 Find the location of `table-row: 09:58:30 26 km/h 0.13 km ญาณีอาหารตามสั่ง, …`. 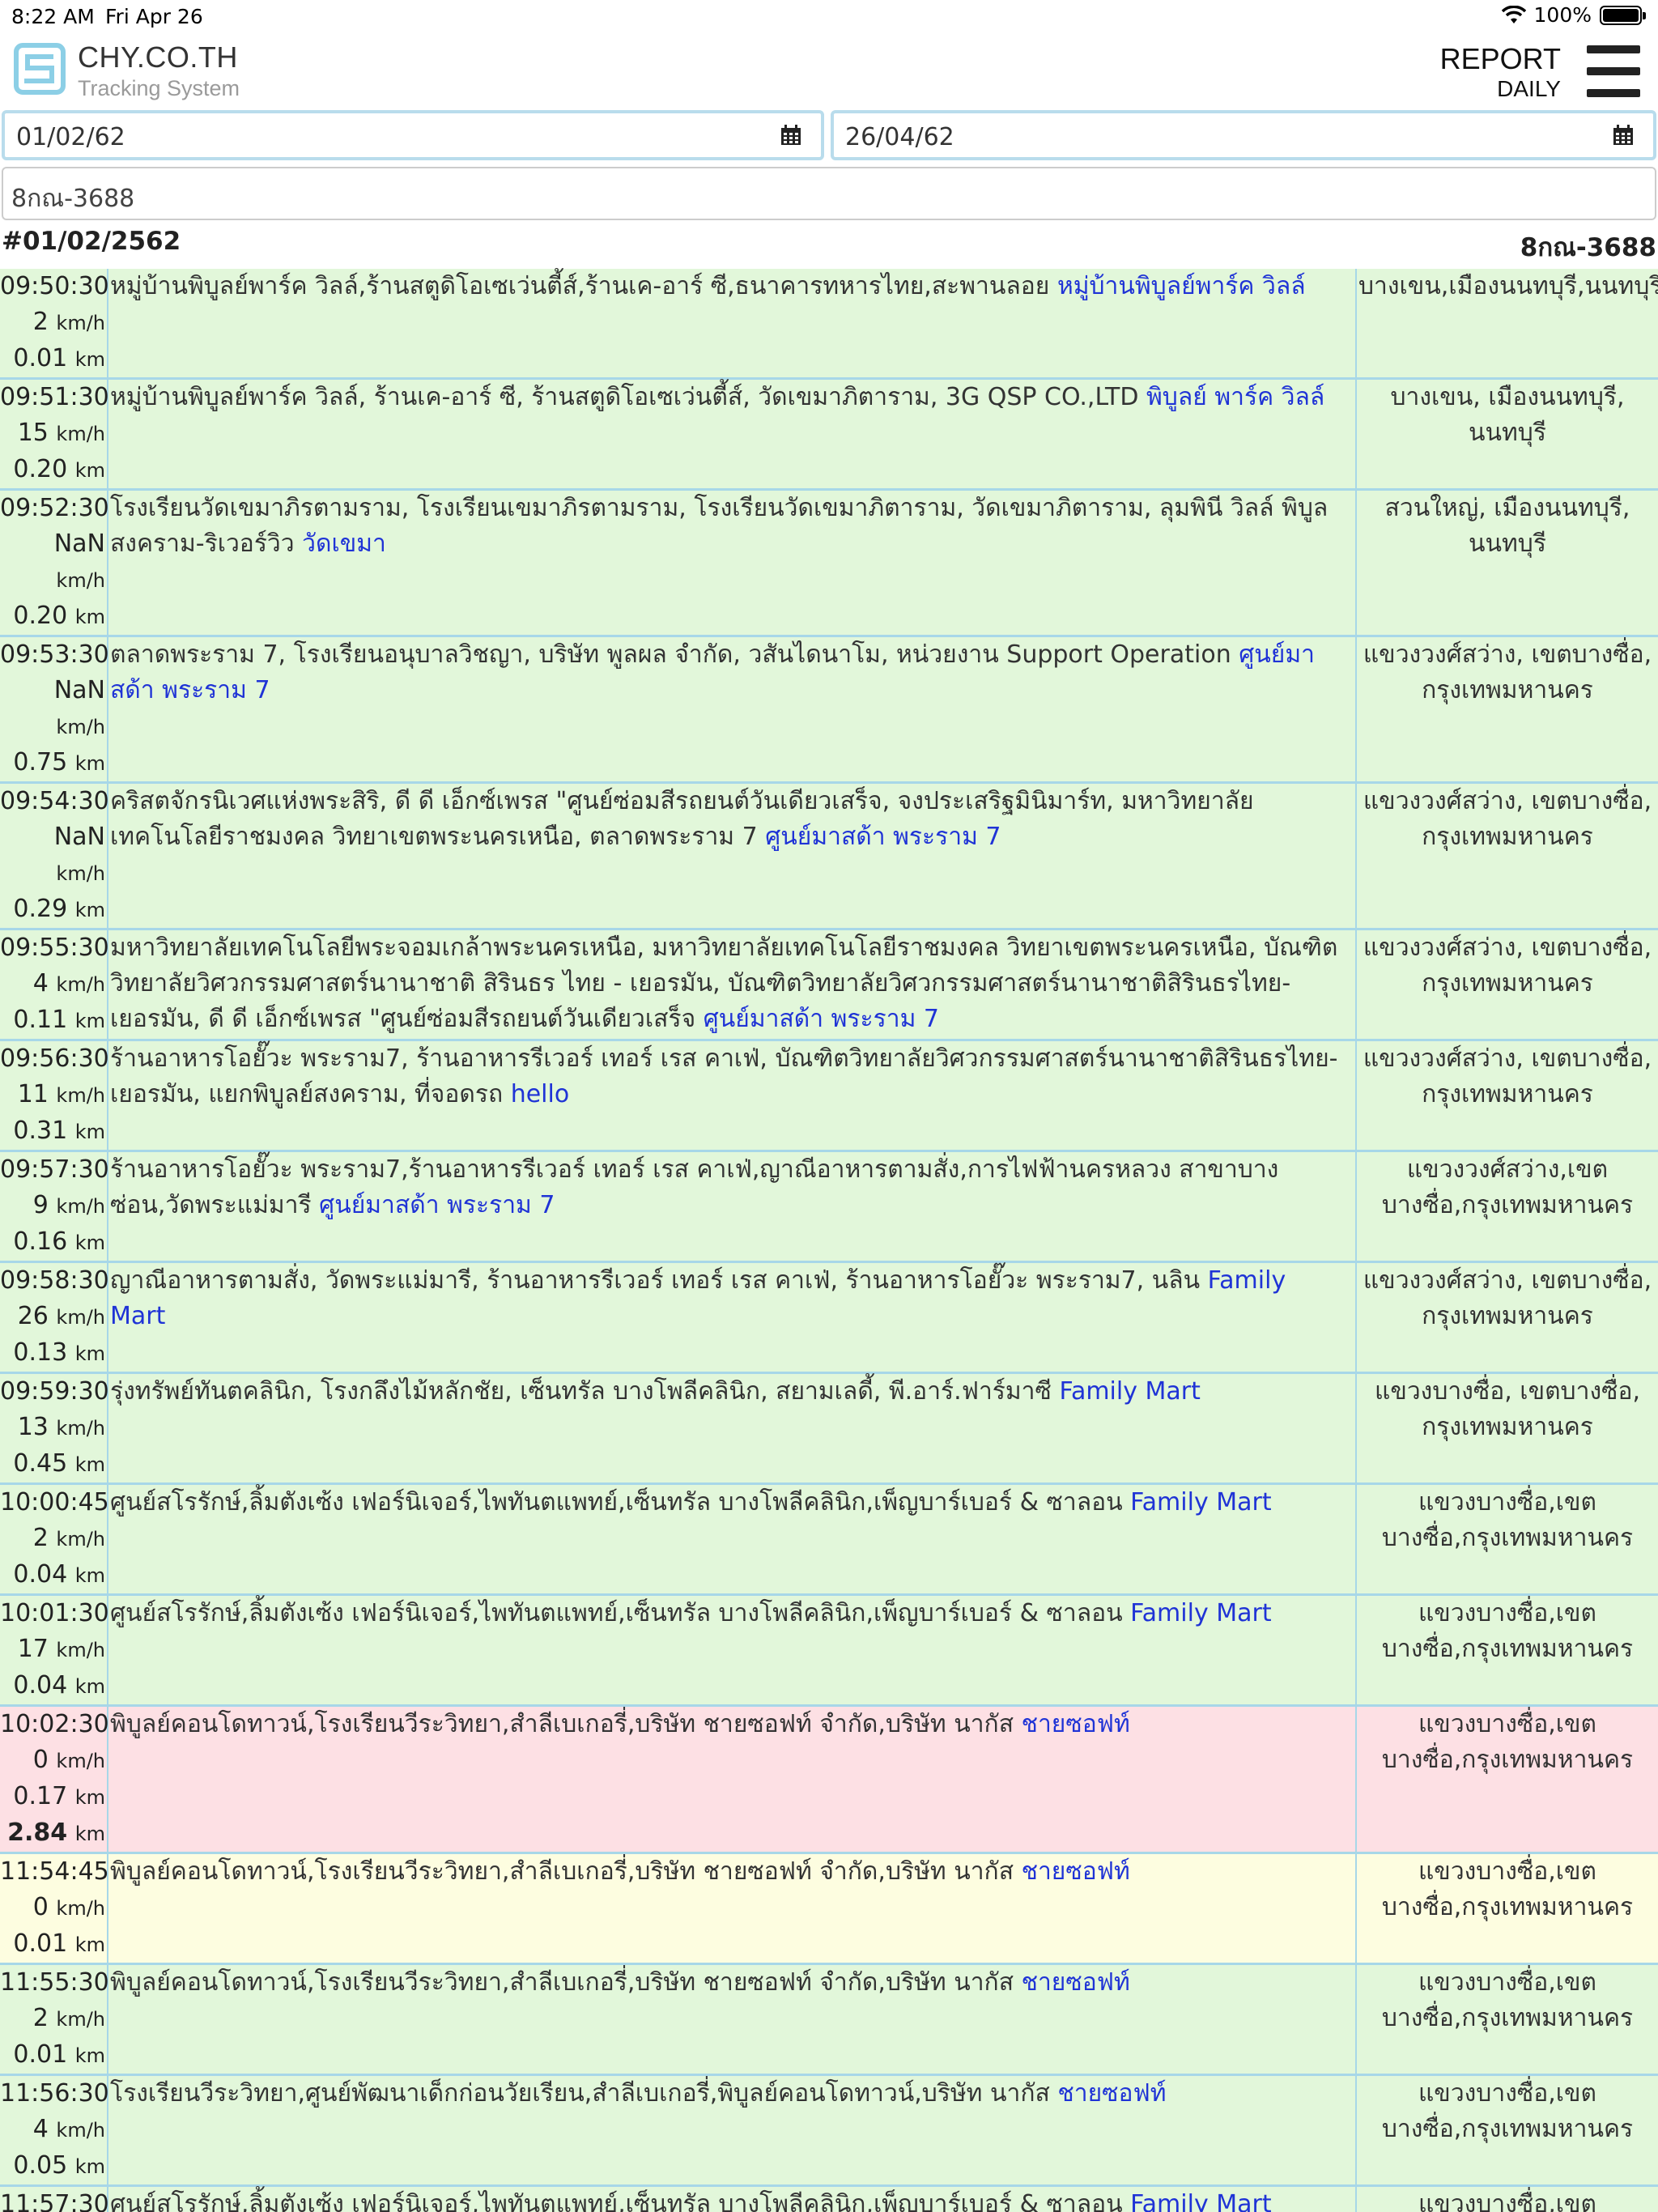

table-row: 09:58:30 26 km/h 0.13 km ญาณีอาหารตามสั่ง, … is located at coordinates (829, 1319).